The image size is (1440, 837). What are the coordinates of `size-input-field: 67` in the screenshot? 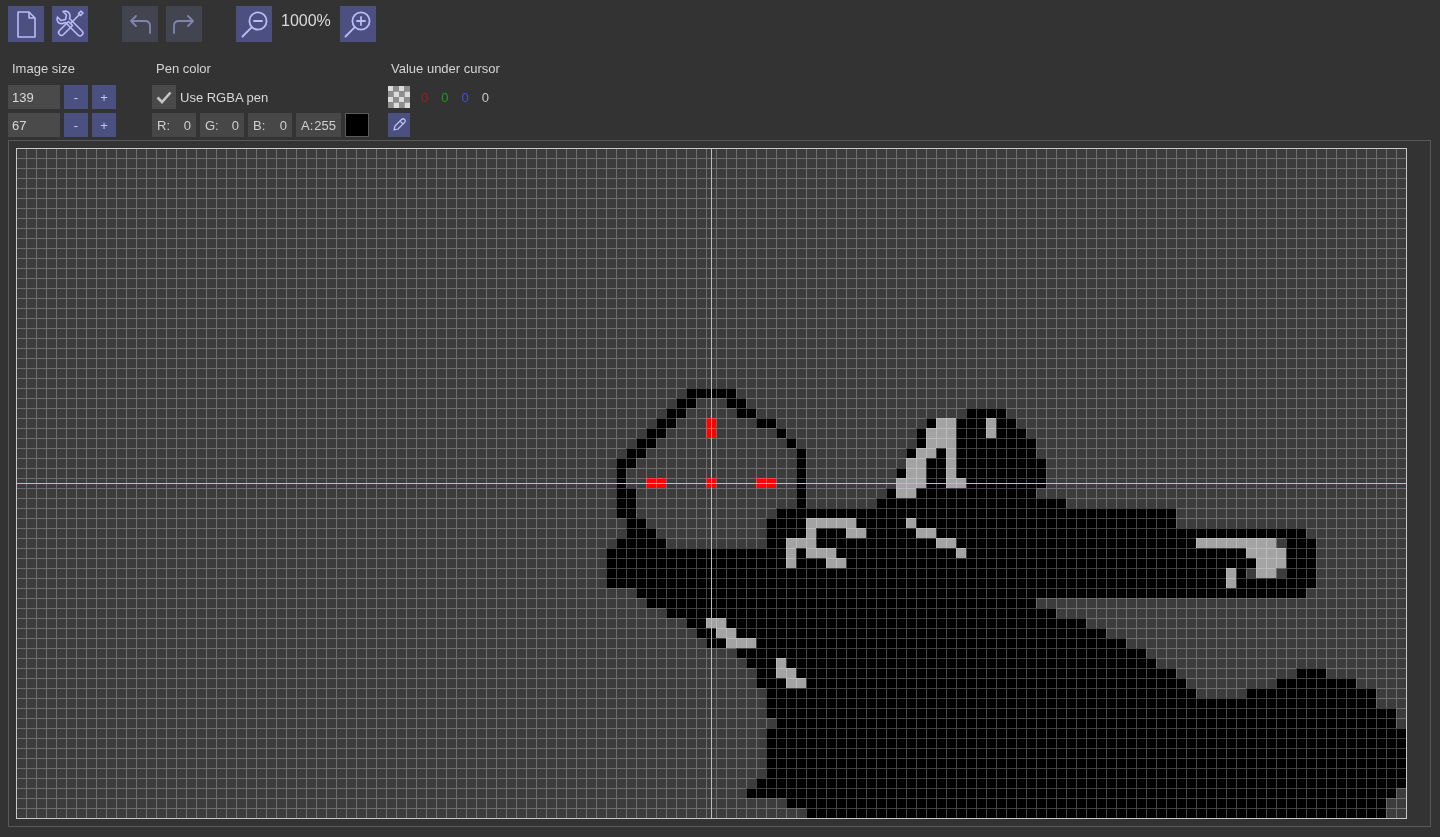 It's located at (34, 125).